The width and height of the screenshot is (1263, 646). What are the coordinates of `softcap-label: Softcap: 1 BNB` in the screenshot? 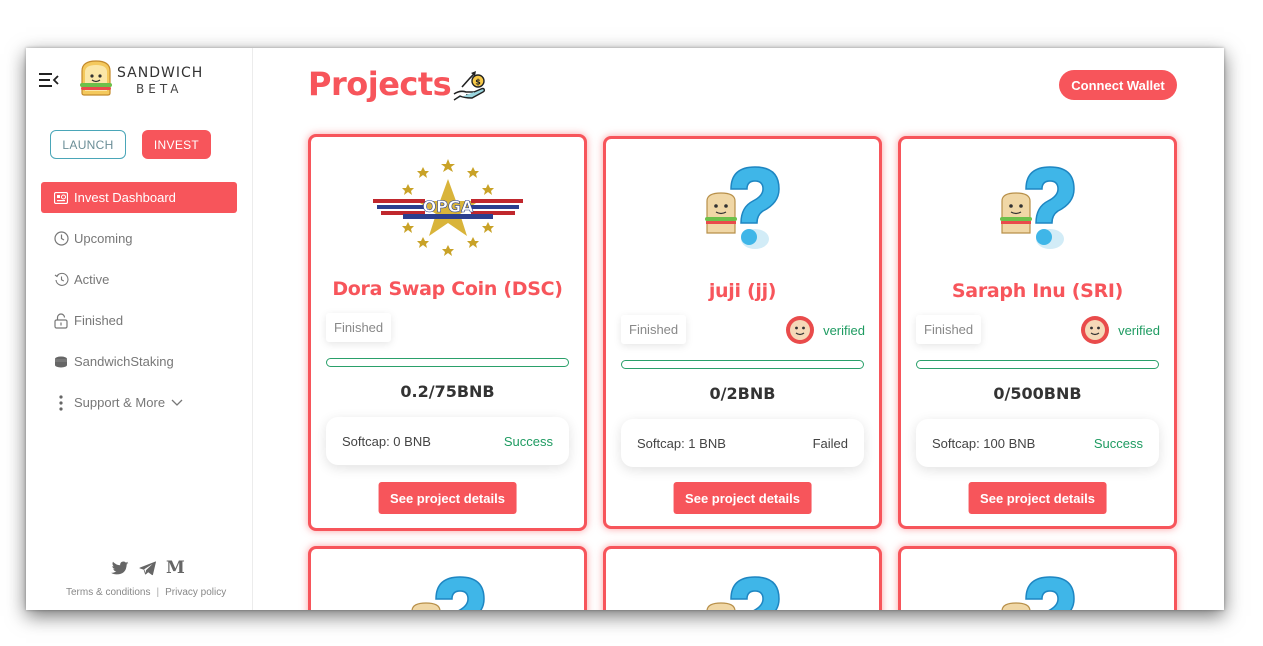 It's located at (681, 443).